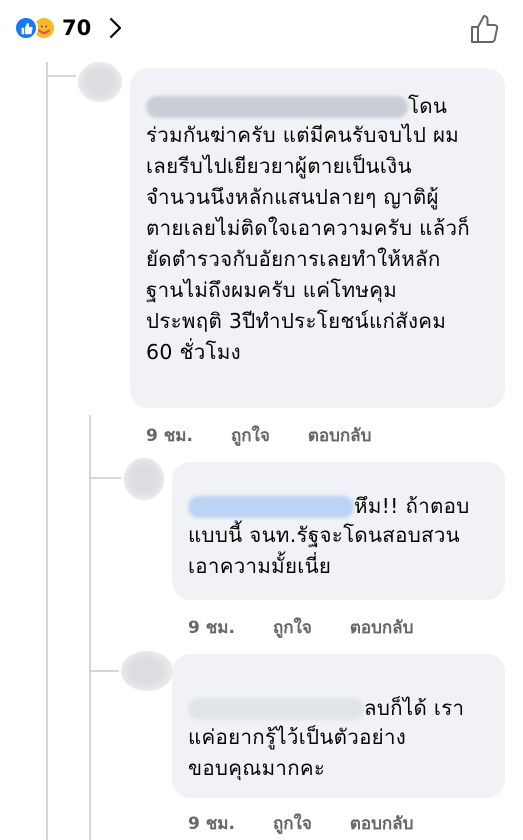 This screenshot has height=840, width=523. I want to click on comment-line: เลยรีบไปเยียวยาผู้ตายเป็นเงิน, so click(279, 166).